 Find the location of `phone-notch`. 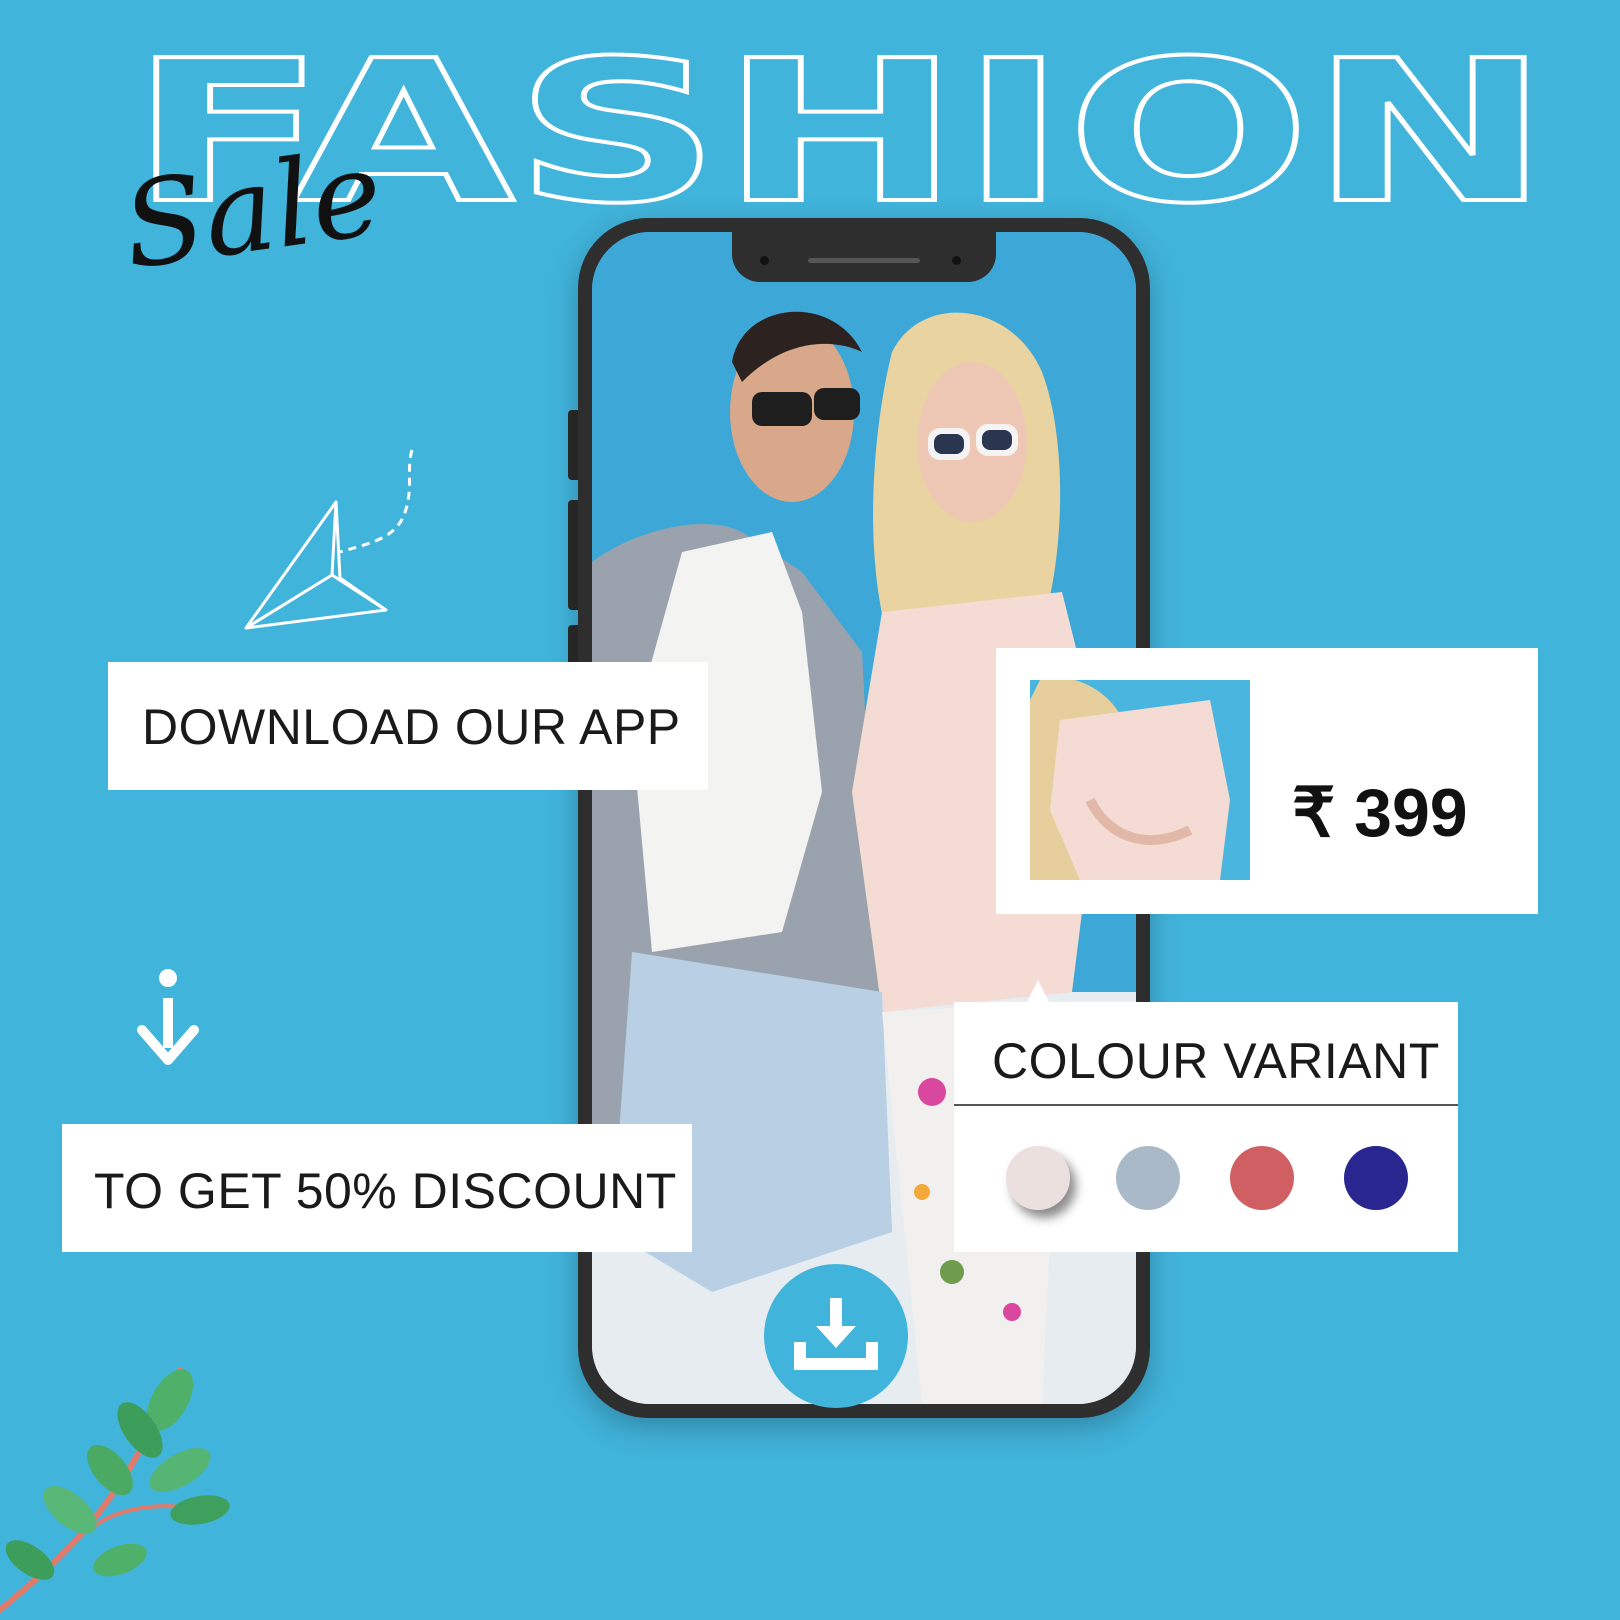

phone-notch is located at coordinates (864, 255).